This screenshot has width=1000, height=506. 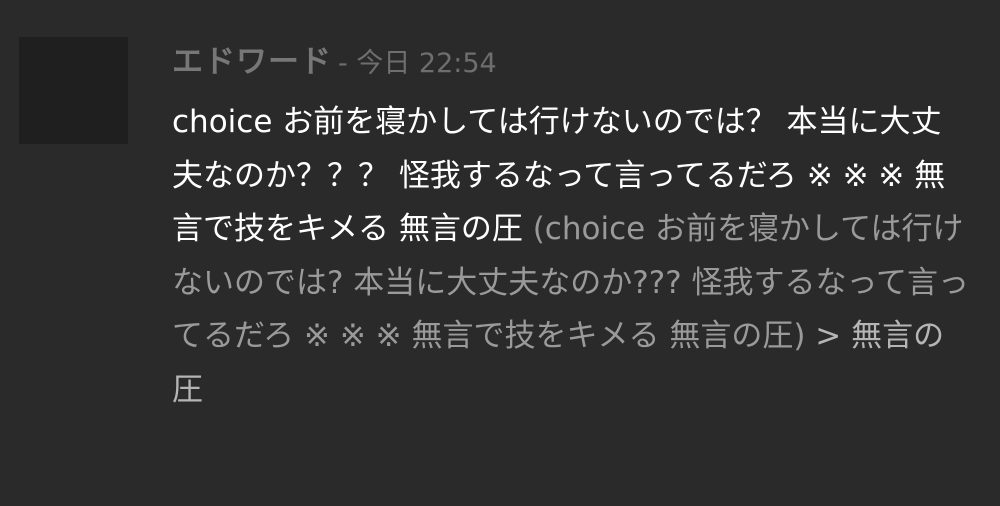 What do you see at coordinates (334, 62) in the screenshot?
I see `message-header: エドワード - 今日 22:54` at bounding box center [334, 62].